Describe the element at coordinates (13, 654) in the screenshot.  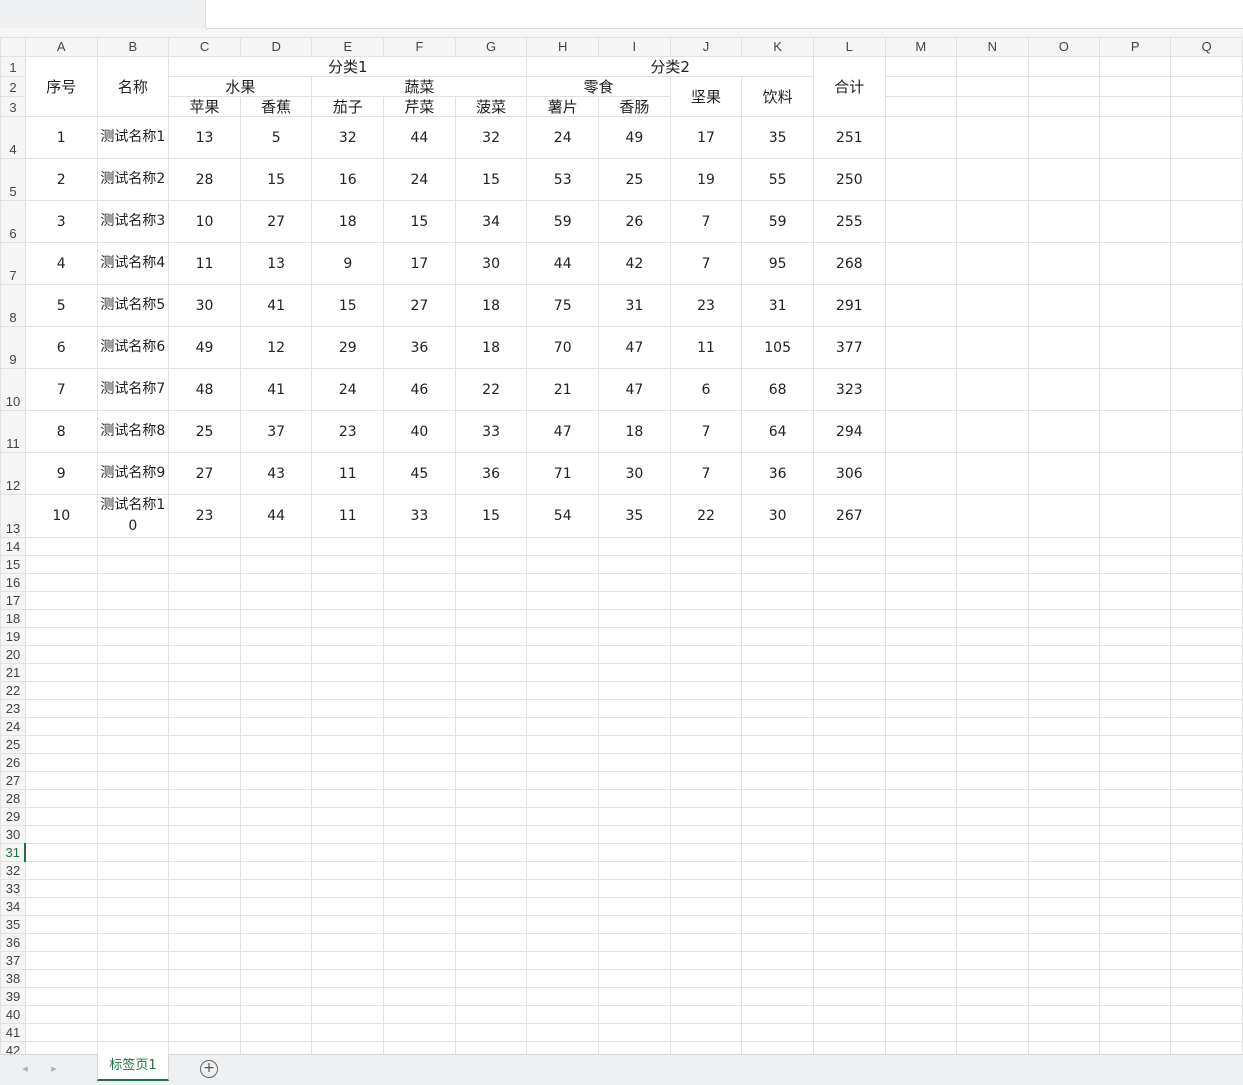
I see `row-header: 20` at that location.